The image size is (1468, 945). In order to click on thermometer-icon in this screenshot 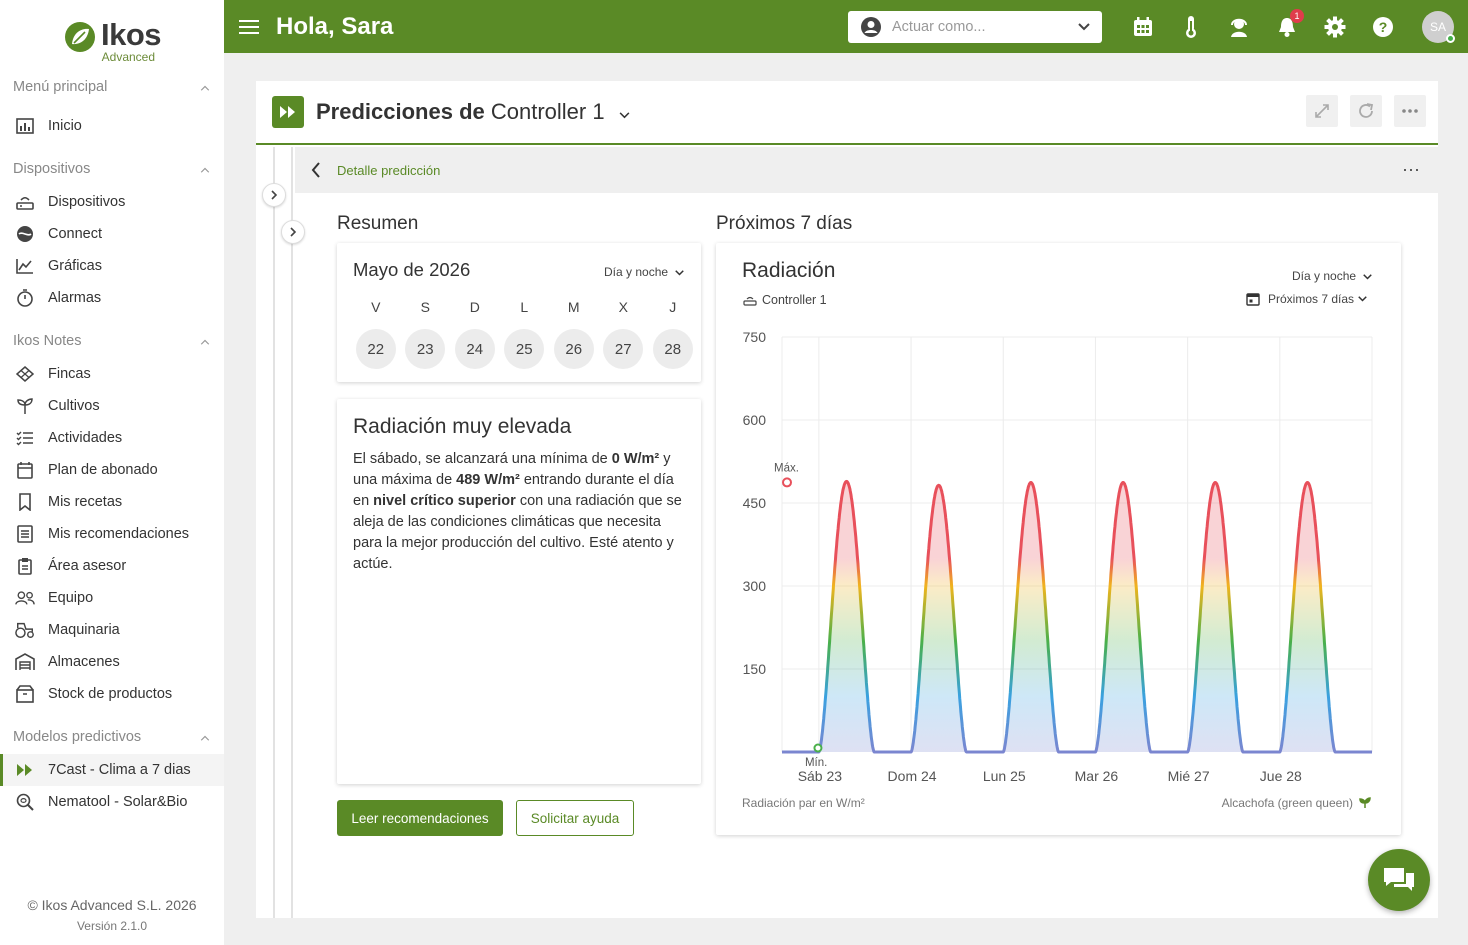, I will do `click(1191, 27)`.